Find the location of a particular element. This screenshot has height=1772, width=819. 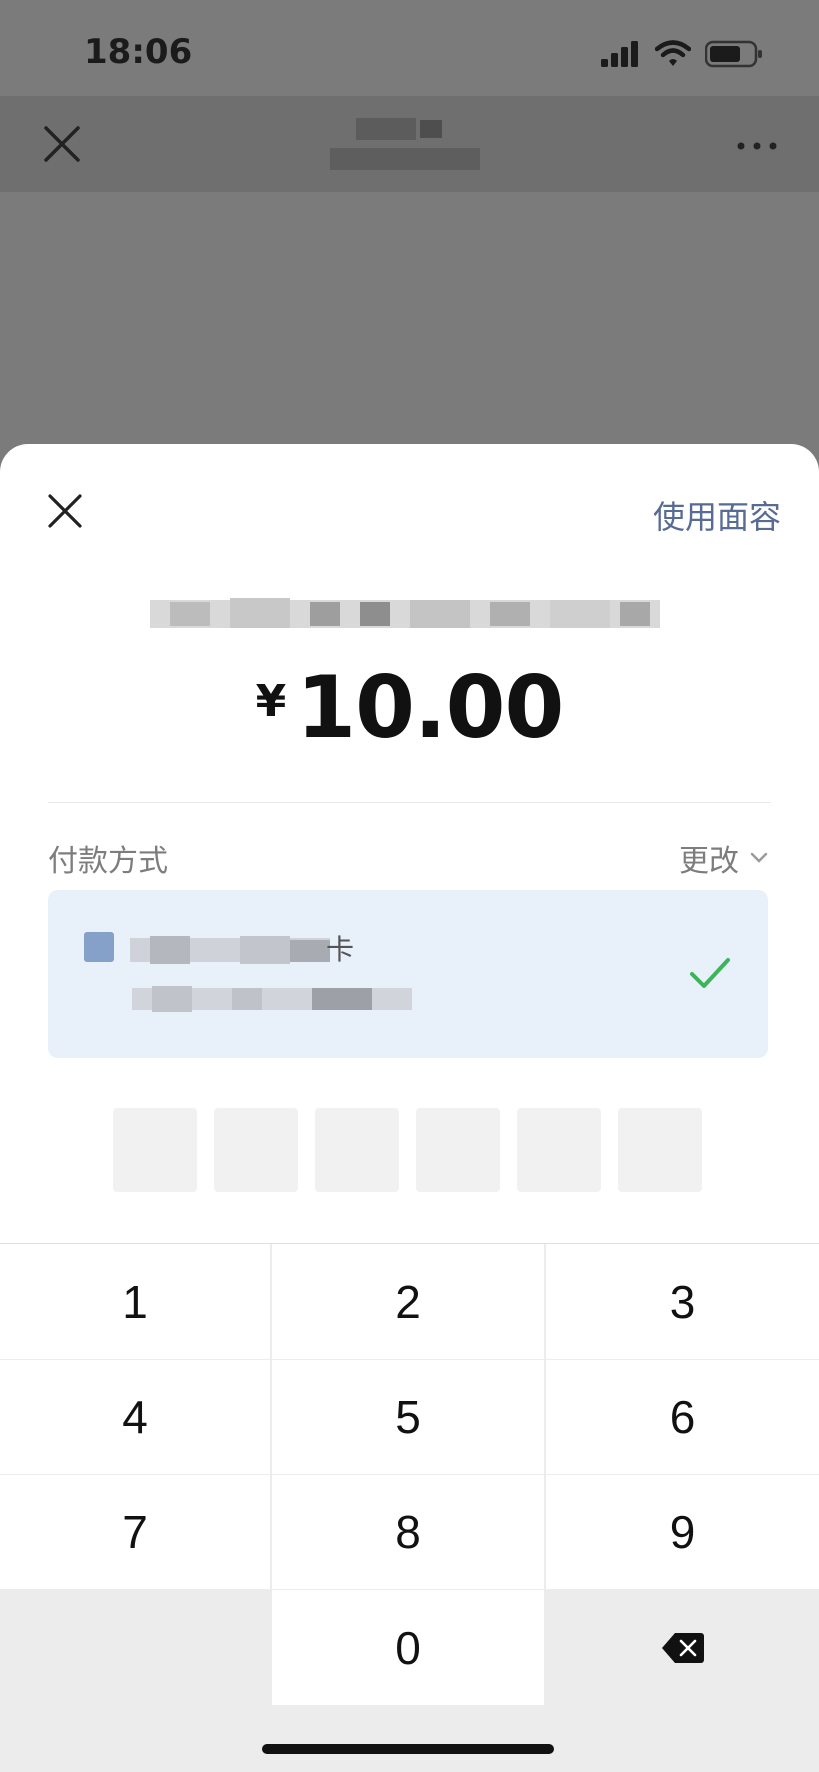

use-face-id-link: 使用面容 is located at coordinates (717, 515).